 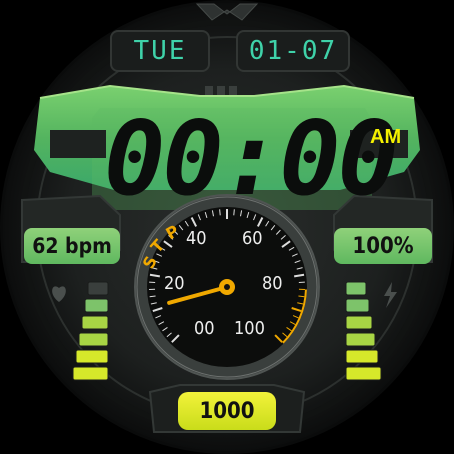 I want to click on gauge-scale-label: 00, so click(x=204, y=328).